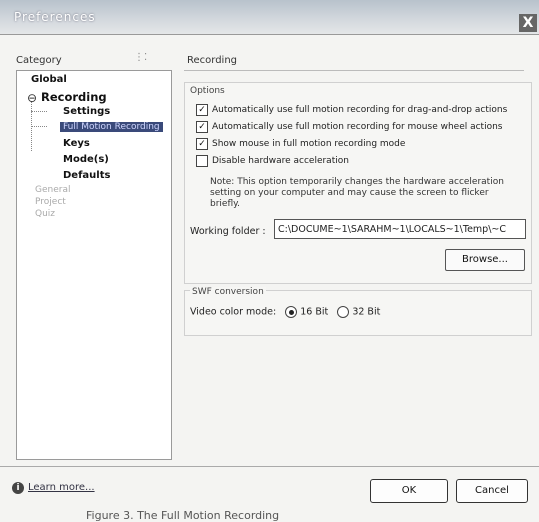 The width and height of the screenshot is (539, 522). Describe the element at coordinates (291, 312) in the screenshot. I see `radio-selected-icon` at that location.